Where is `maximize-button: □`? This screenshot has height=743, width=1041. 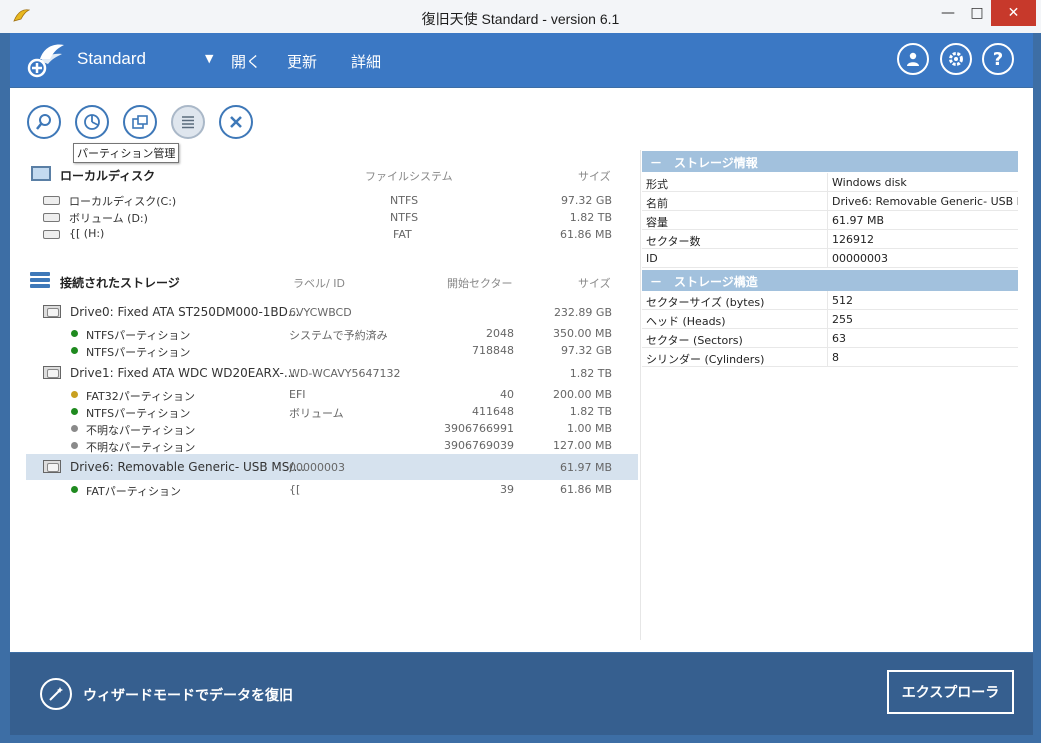
maximize-button: □ is located at coordinates (977, 13).